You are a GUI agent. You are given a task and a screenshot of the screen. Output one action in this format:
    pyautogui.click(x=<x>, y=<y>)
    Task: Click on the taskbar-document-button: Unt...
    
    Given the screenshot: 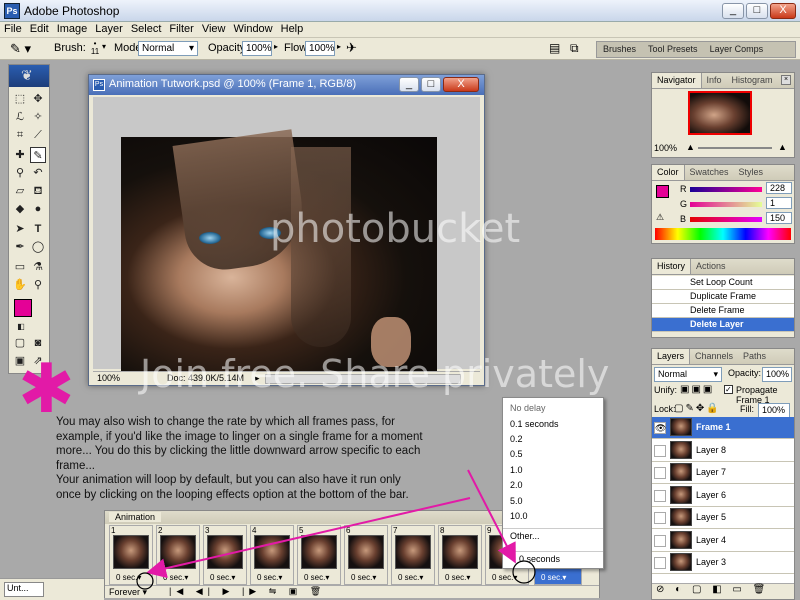 What is the action you would take?
    pyautogui.click(x=24, y=589)
    